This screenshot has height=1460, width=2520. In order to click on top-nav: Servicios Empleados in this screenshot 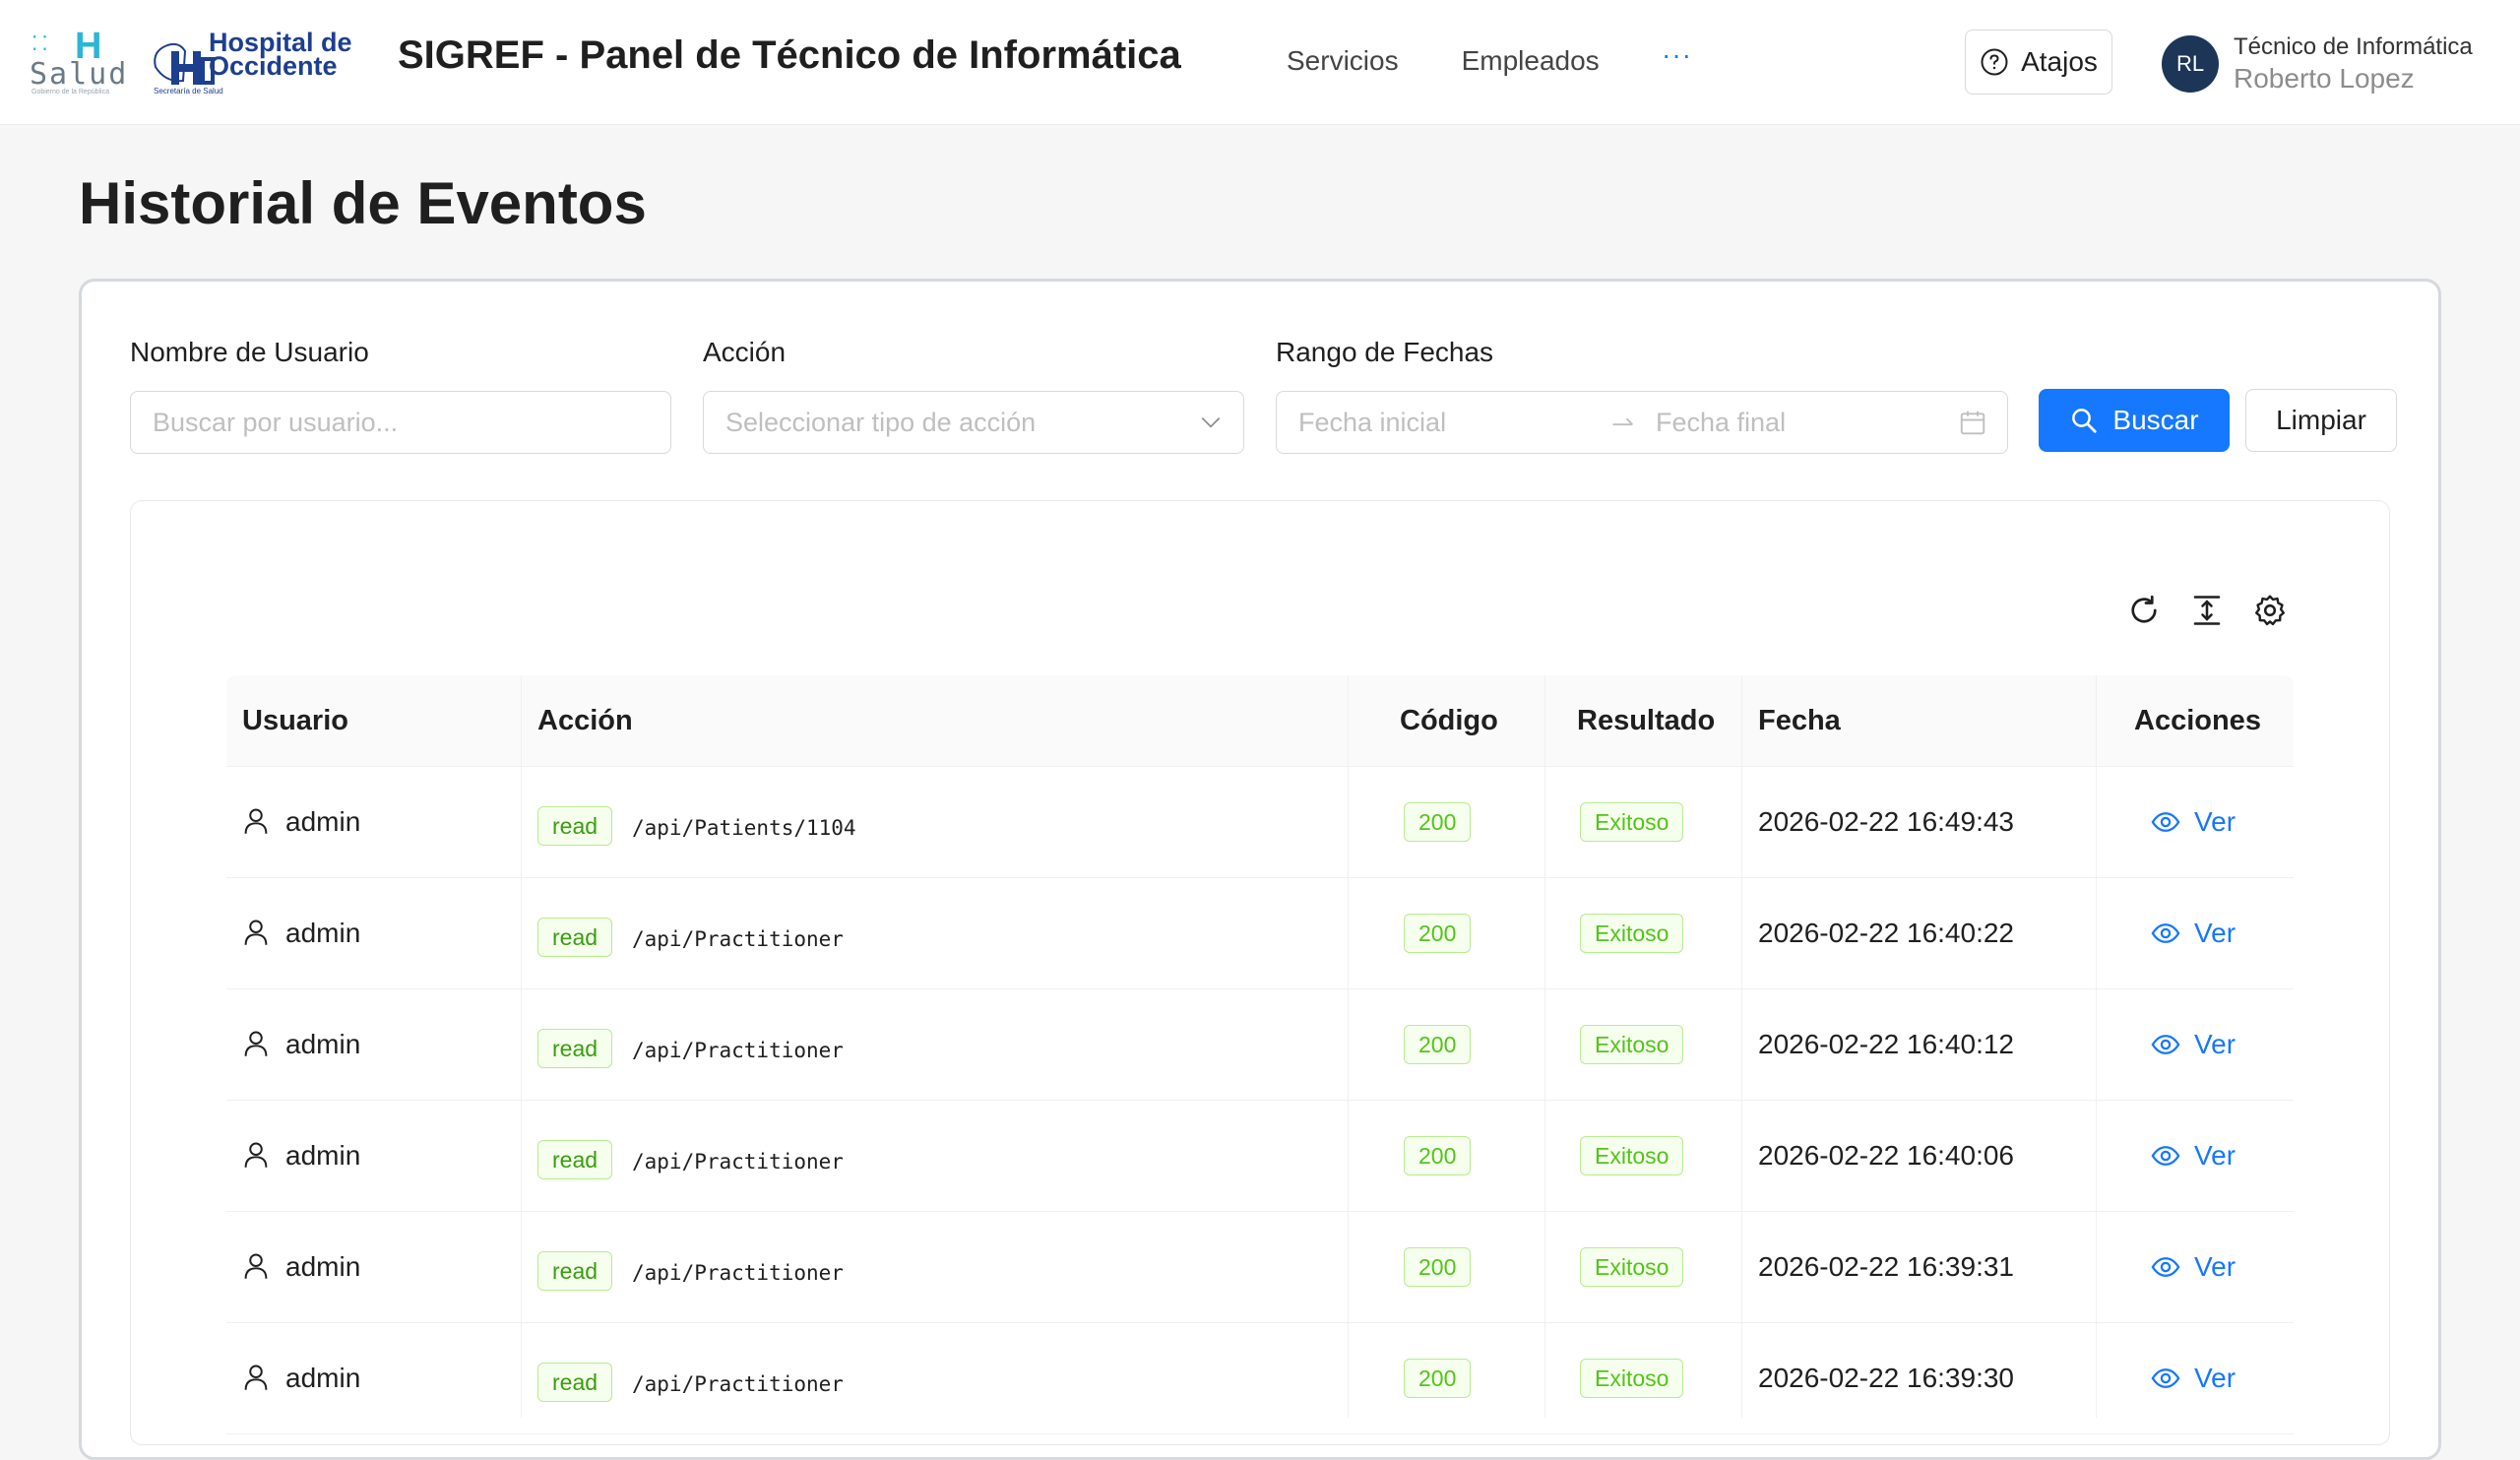, I will do `click(1475, 61)`.